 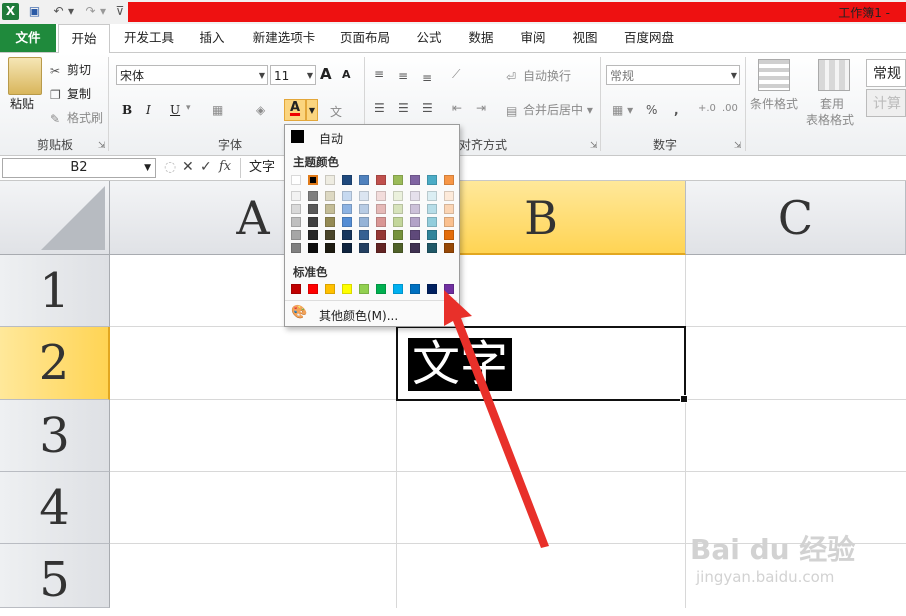 What do you see at coordinates (886, 73) in the screenshot?
I see `style-normal: 常规` at bounding box center [886, 73].